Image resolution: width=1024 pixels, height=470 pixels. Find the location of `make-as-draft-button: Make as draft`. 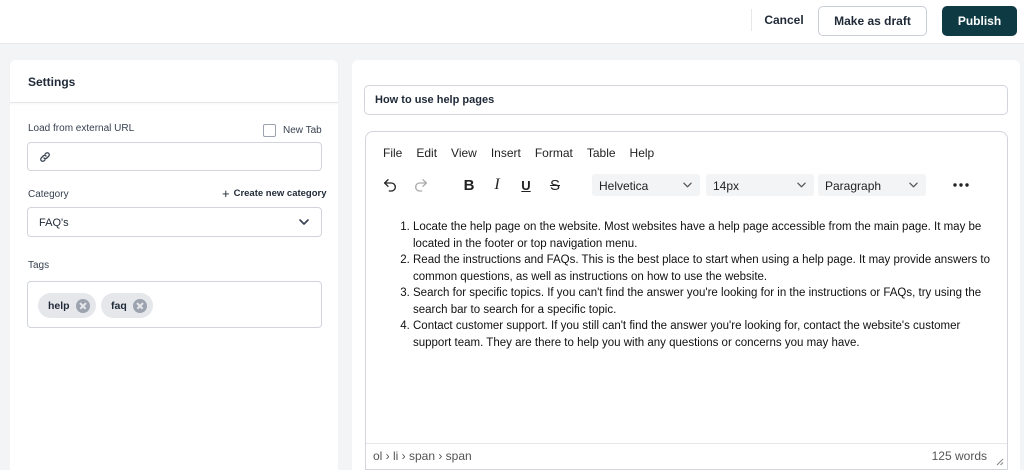

make-as-draft-button: Make as draft is located at coordinates (872, 21).